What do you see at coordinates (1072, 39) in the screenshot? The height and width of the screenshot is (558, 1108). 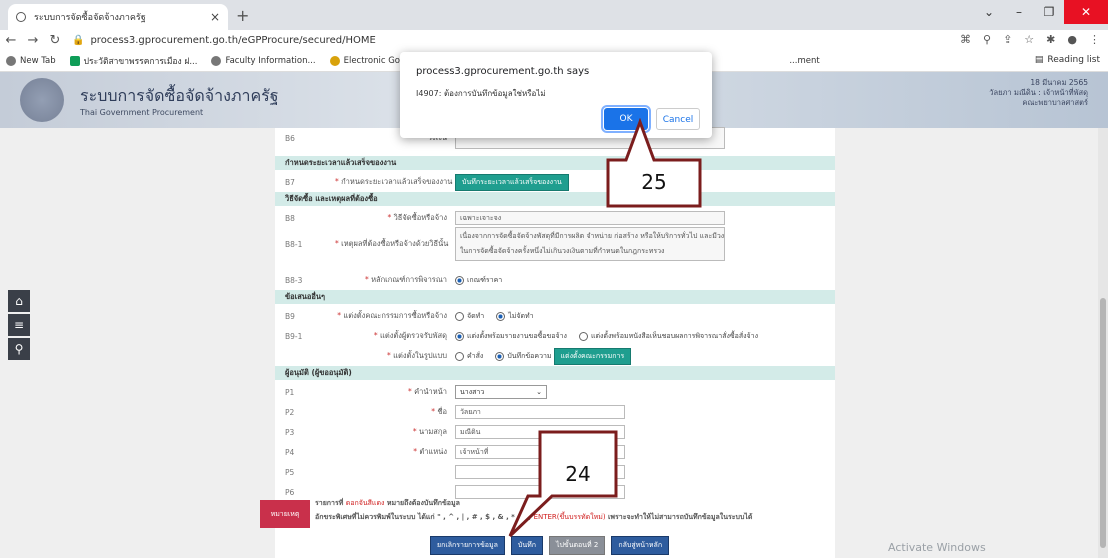 I see `profile-avatar: ●` at bounding box center [1072, 39].